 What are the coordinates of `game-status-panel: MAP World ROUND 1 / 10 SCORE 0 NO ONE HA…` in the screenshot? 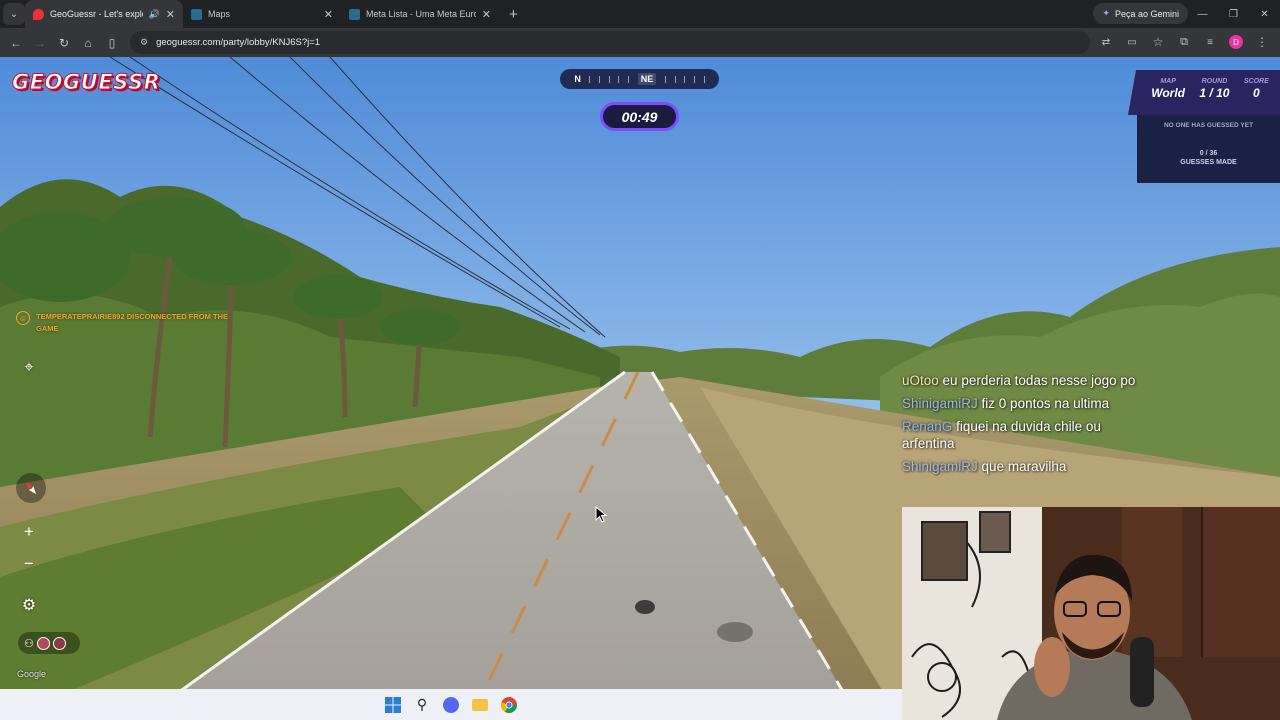 It's located at (1204, 126).